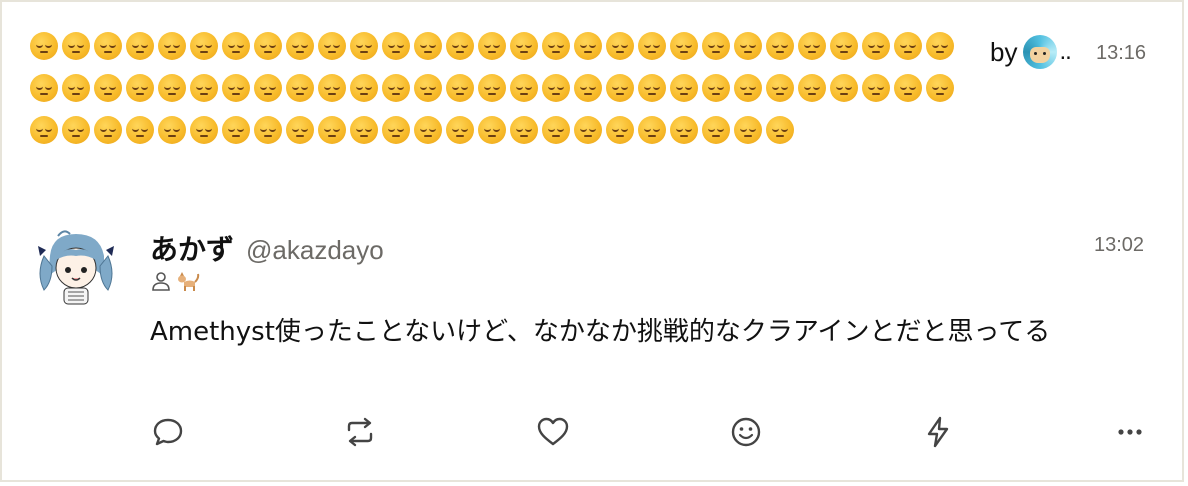 This screenshot has height=486, width=1188. What do you see at coordinates (188, 283) in the screenshot?
I see `cat-icon` at bounding box center [188, 283].